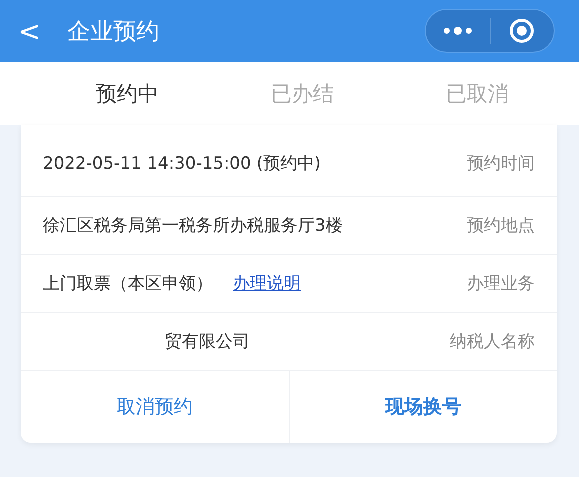  I want to click on swap-number-button: 现场换号, so click(423, 407).